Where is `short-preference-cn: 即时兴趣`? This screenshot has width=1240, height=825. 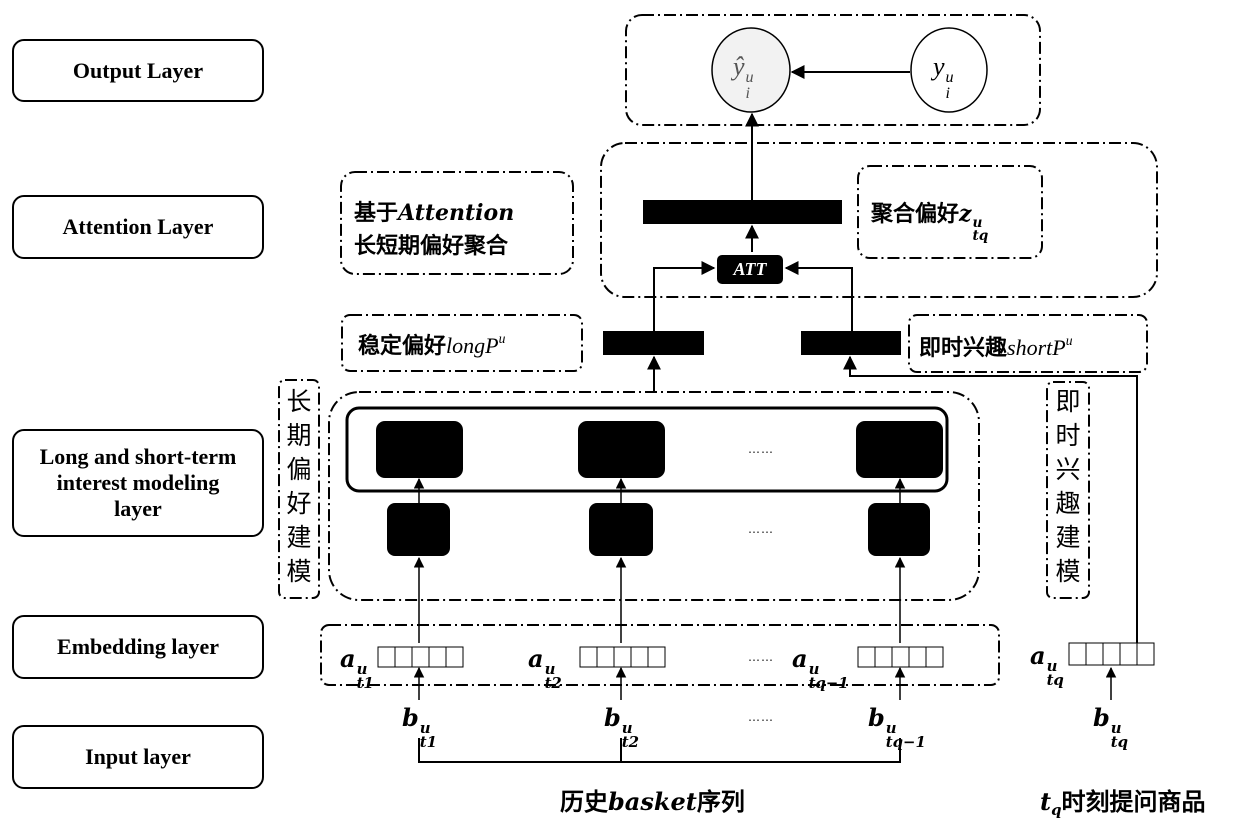
short-preference-cn: 即时兴趣 is located at coordinates (963, 348).